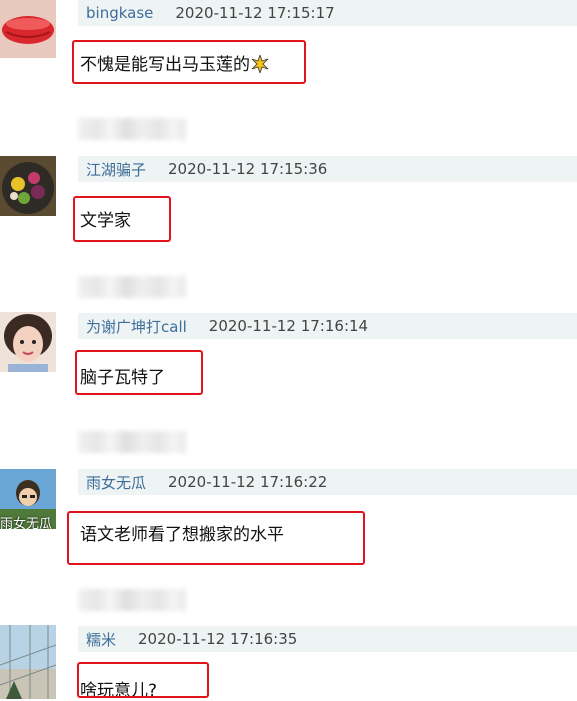  Describe the element at coordinates (288, 326) in the screenshot. I see `timestamp: 2020-11-12 17:16:14` at that location.